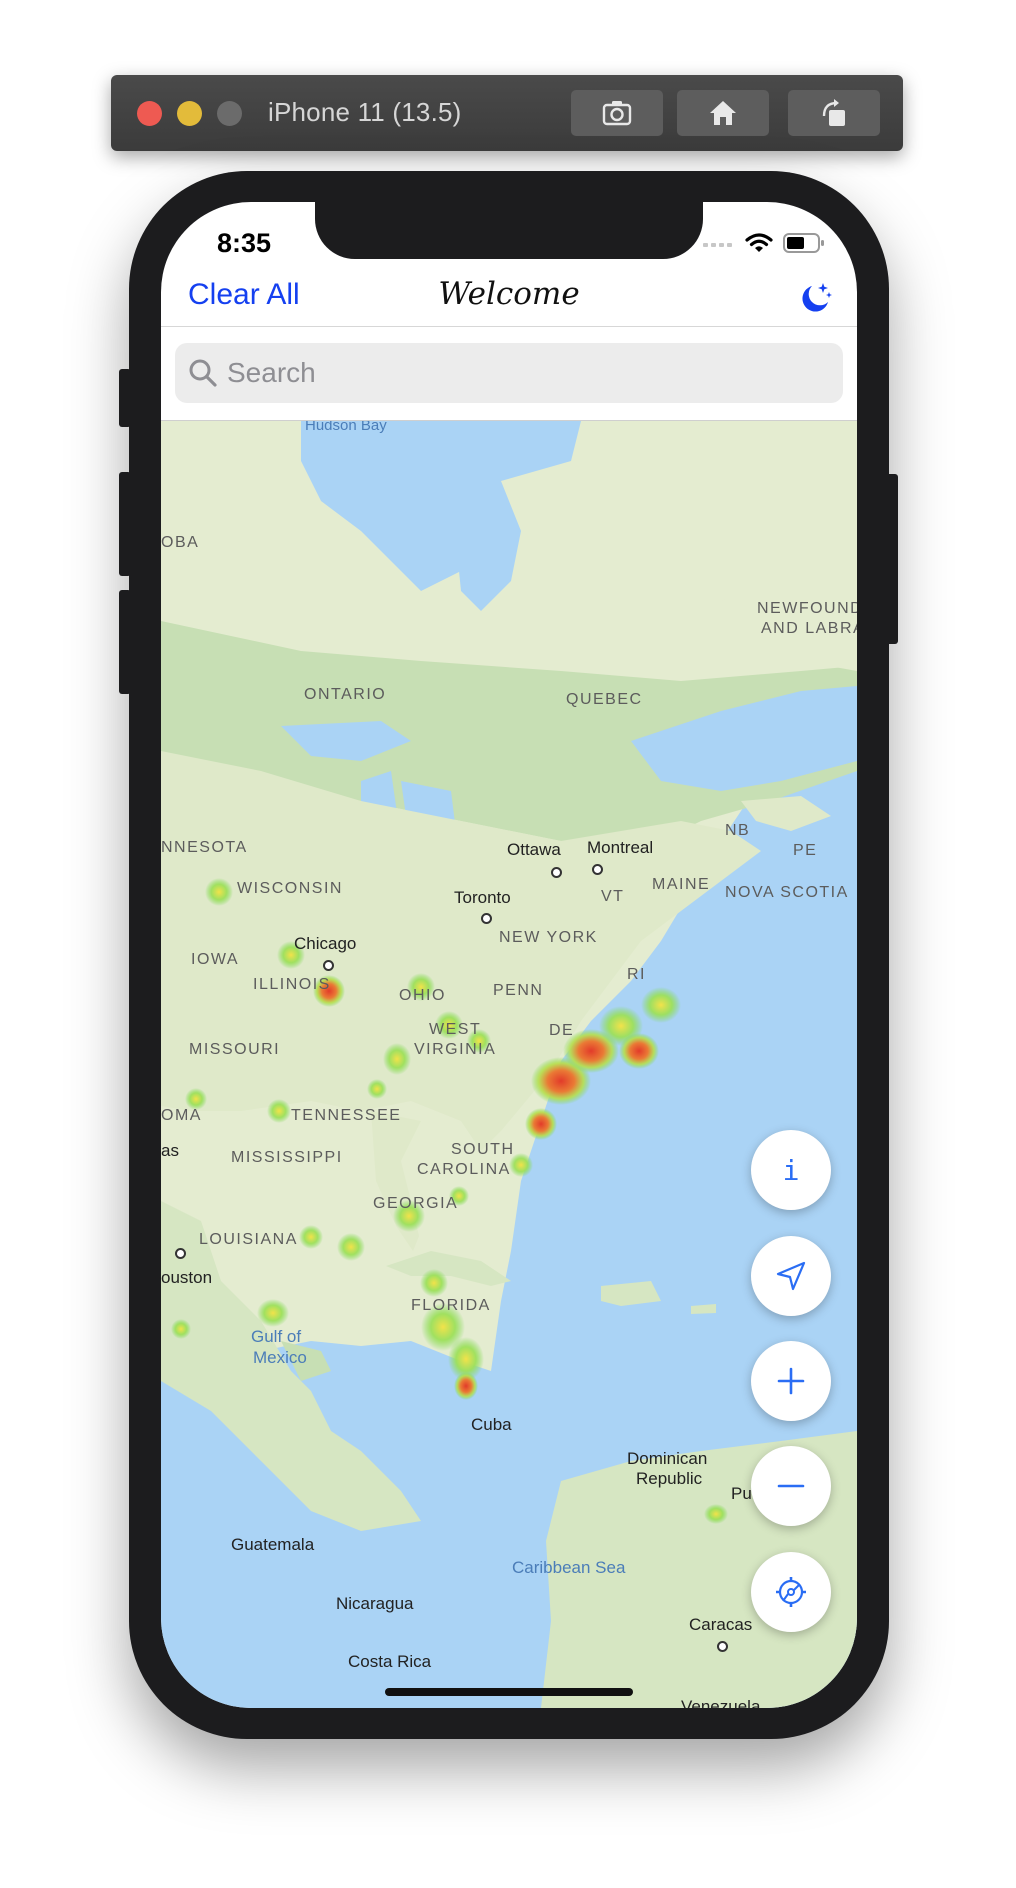  I want to click on home-button, so click(723, 113).